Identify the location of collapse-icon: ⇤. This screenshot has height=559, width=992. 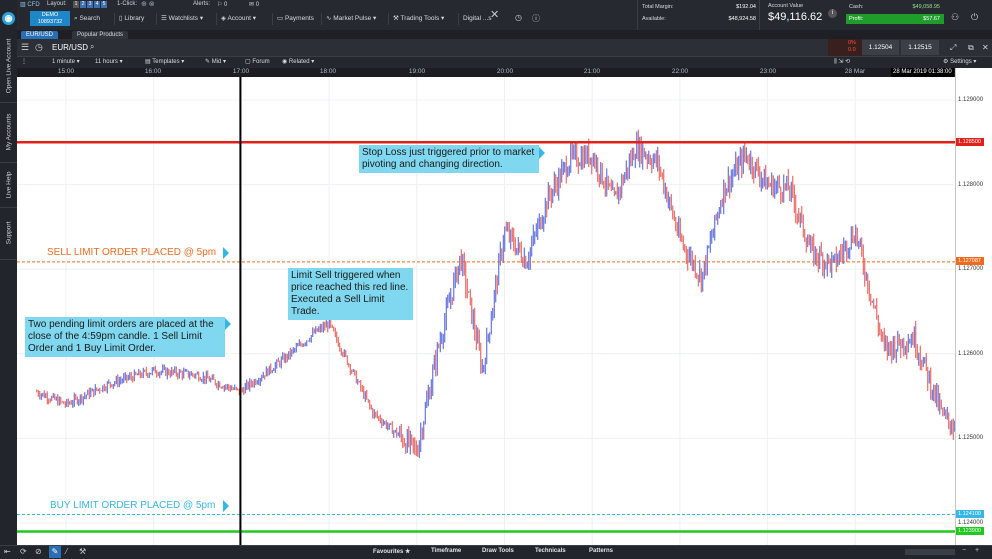
(7, 551).